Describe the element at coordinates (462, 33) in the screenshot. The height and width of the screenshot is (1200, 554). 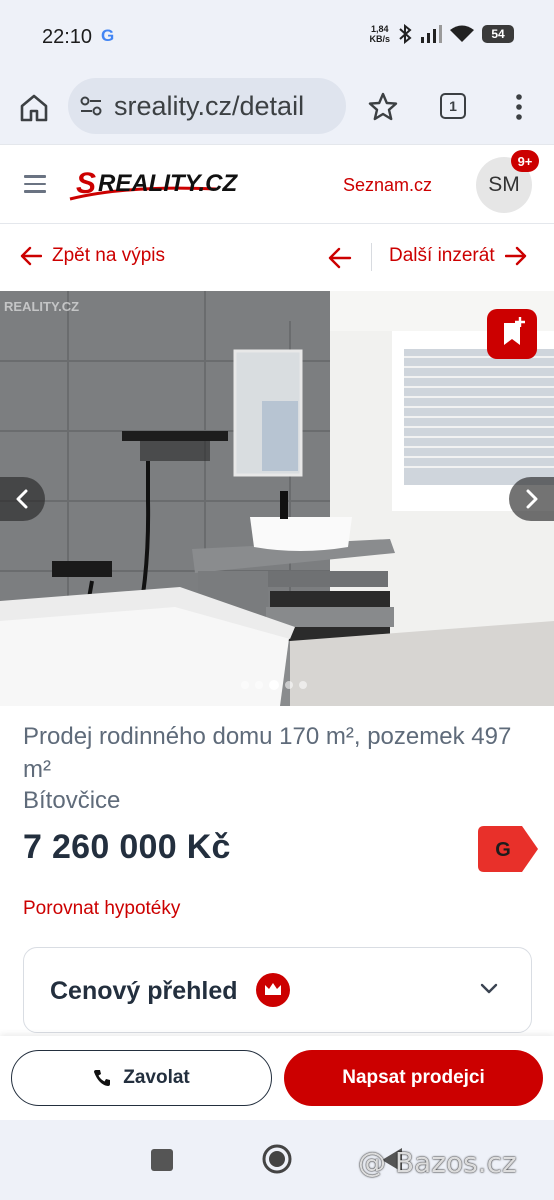
I see `wifi-icon` at that location.